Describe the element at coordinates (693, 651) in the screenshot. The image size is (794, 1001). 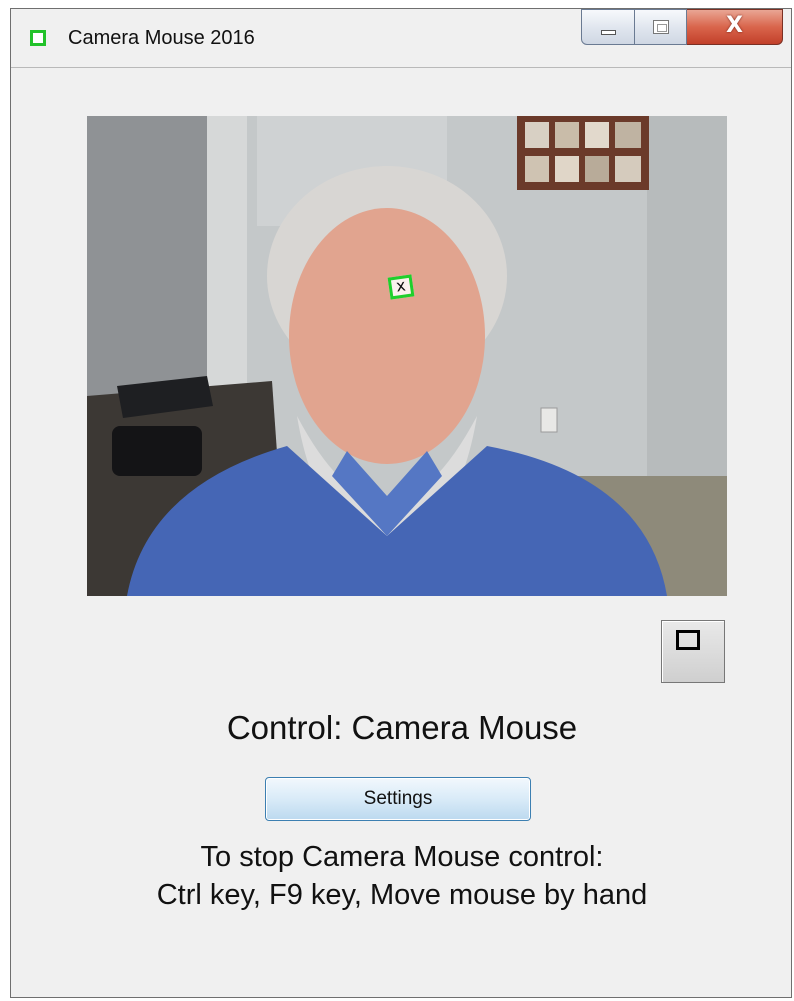
I see `video-toggle-button` at that location.